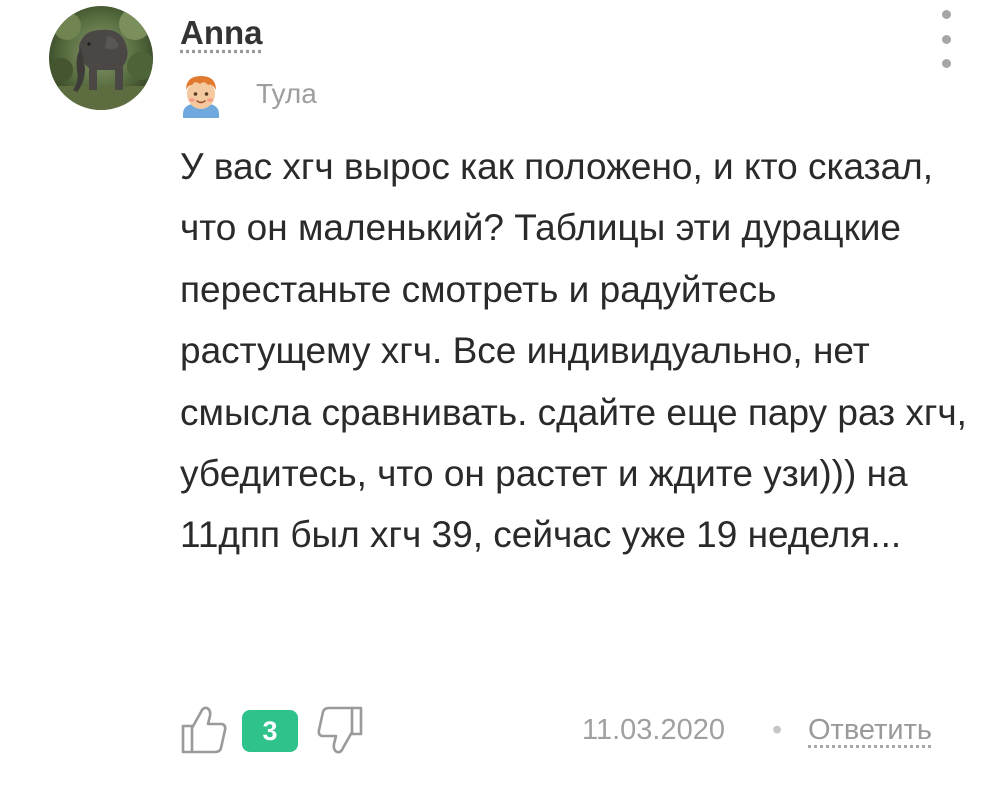 The height and width of the screenshot is (791, 1000). I want to click on avatar, so click(101, 58).